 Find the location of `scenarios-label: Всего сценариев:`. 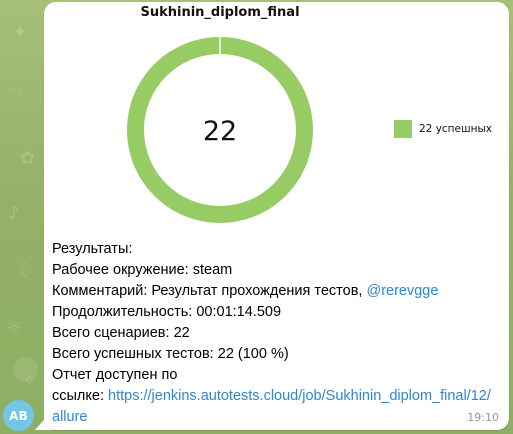

scenarios-label: Всего сценариев: is located at coordinates (111, 333).